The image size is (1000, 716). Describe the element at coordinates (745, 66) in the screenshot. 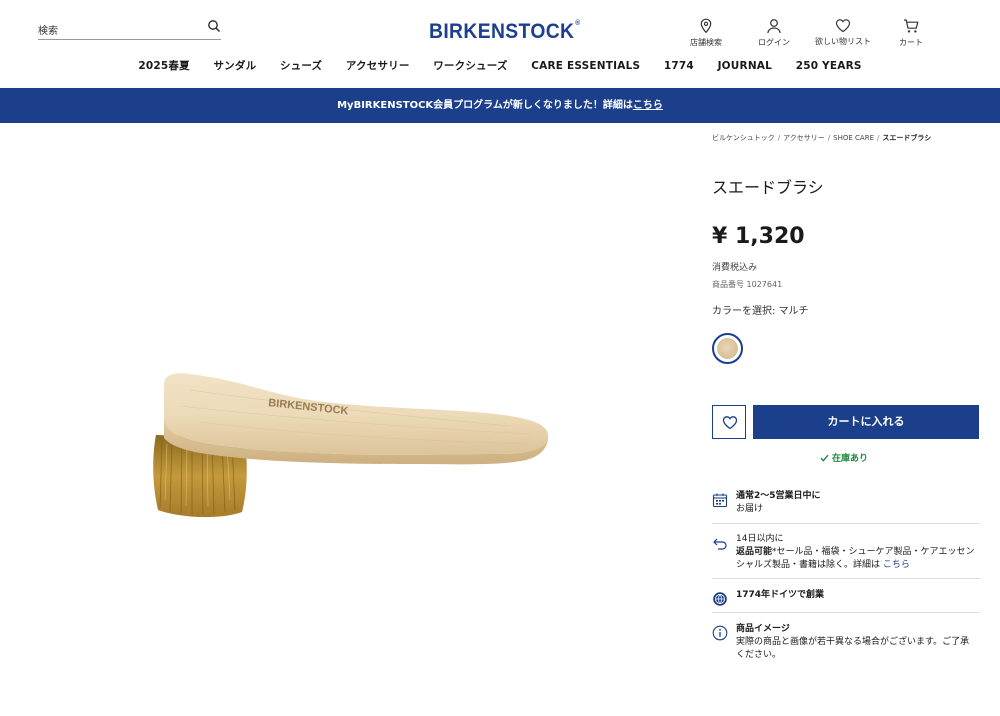

I see `nav-item-journal: JOURNAL` at that location.